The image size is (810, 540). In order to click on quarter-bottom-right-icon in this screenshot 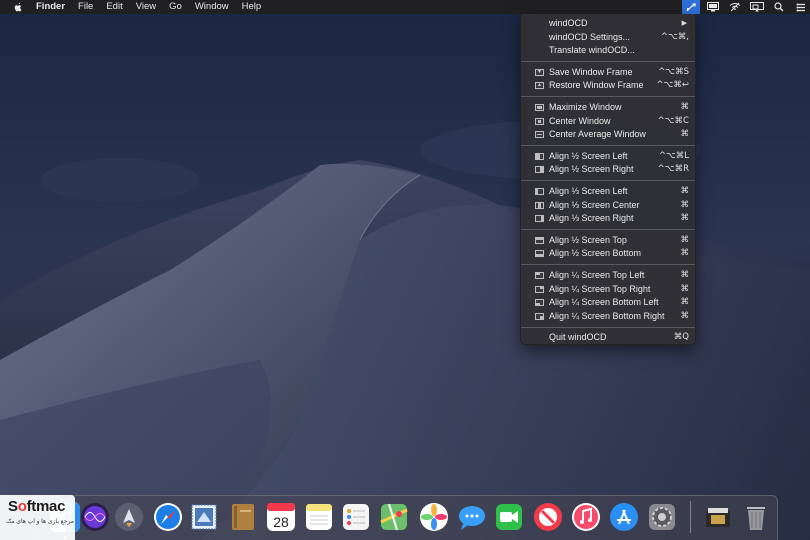, I will do `click(539, 316)`.